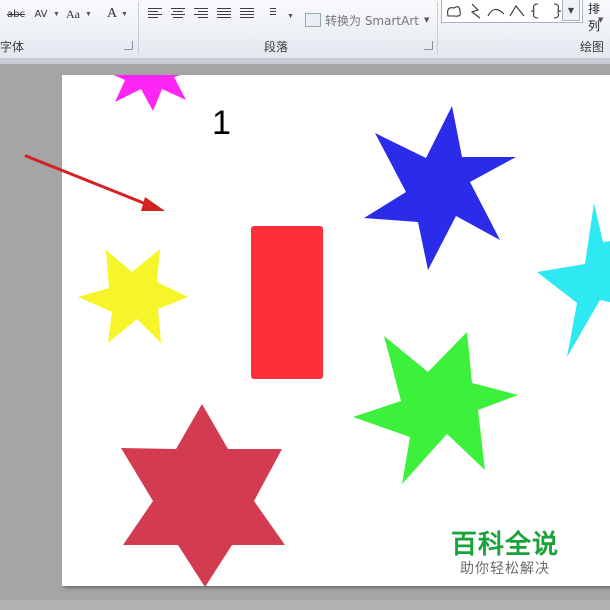 The height and width of the screenshot is (610, 610). What do you see at coordinates (573, 280) in the screenshot?
I see `cyan-star-shape` at bounding box center [573, 280].